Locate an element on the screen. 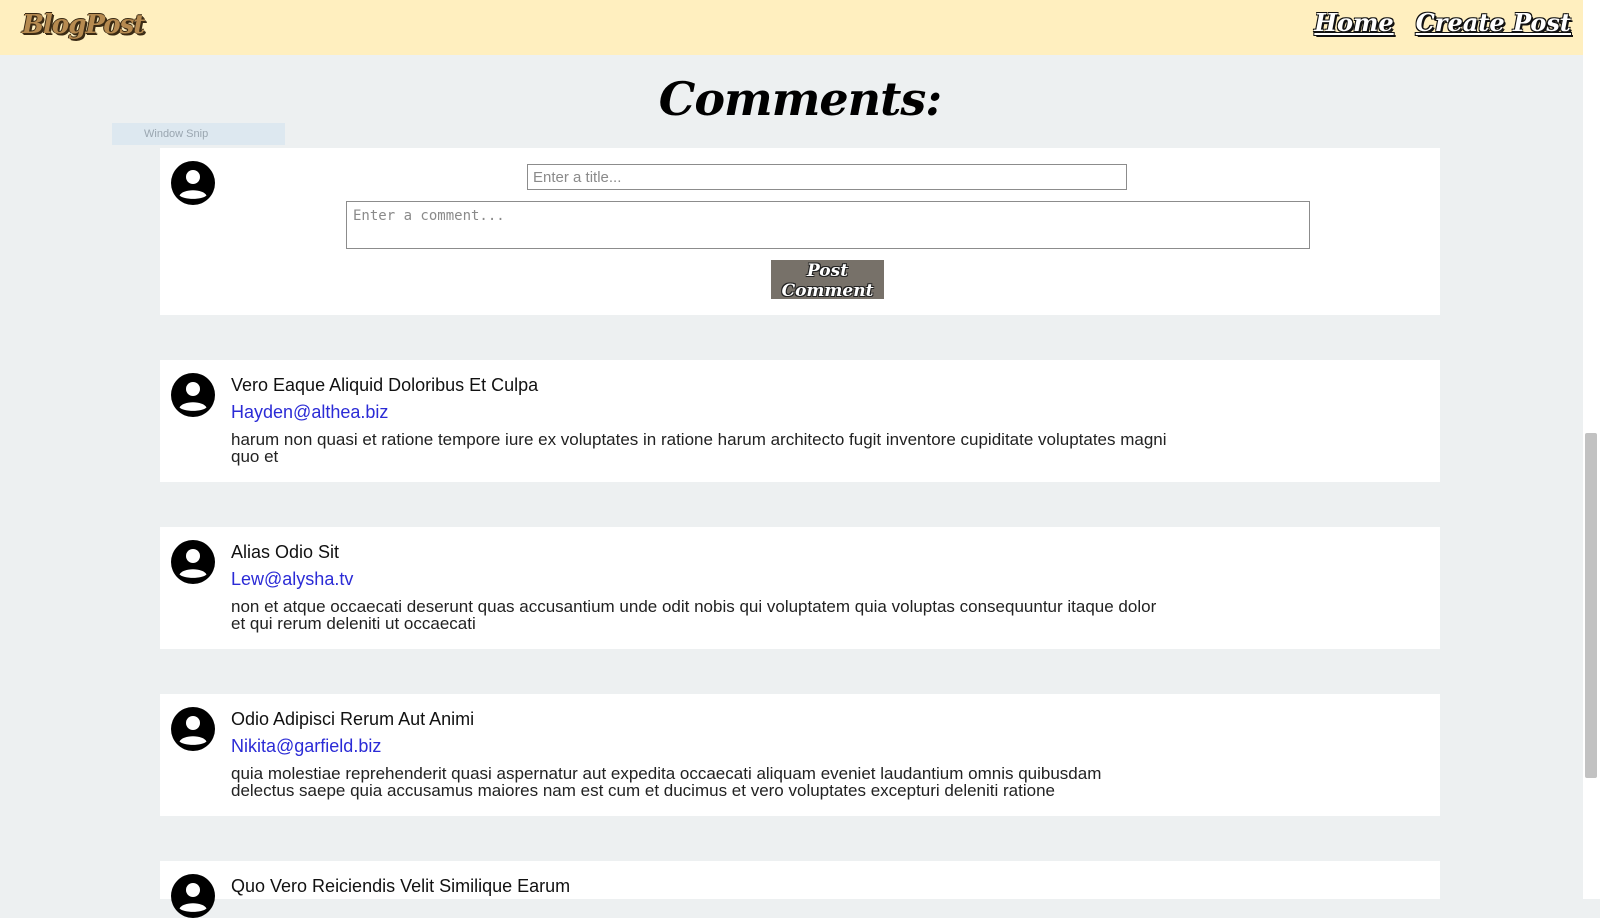 The height and width of the screenshot is (918, 1600). comment-email-link: Nikita@garfield.biz is located at coordinates (306, 746).